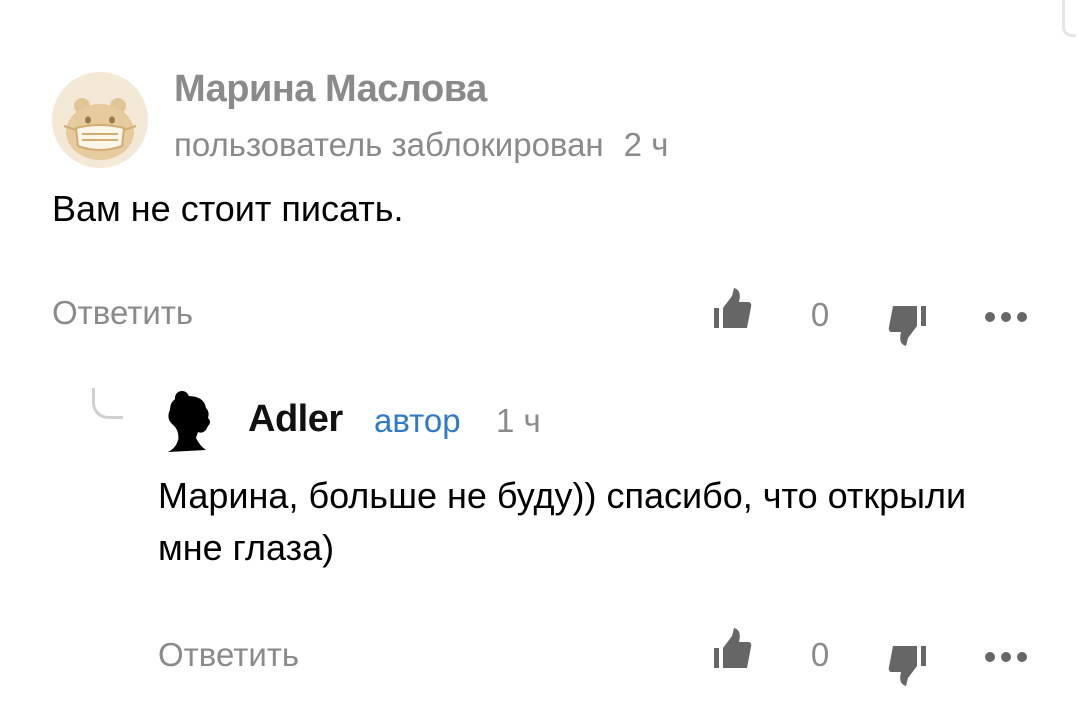 This screenshot has width=1079, height=720. I want to click on comment-meta: пользователь заблокирован 2 ч, so click(421, 145).